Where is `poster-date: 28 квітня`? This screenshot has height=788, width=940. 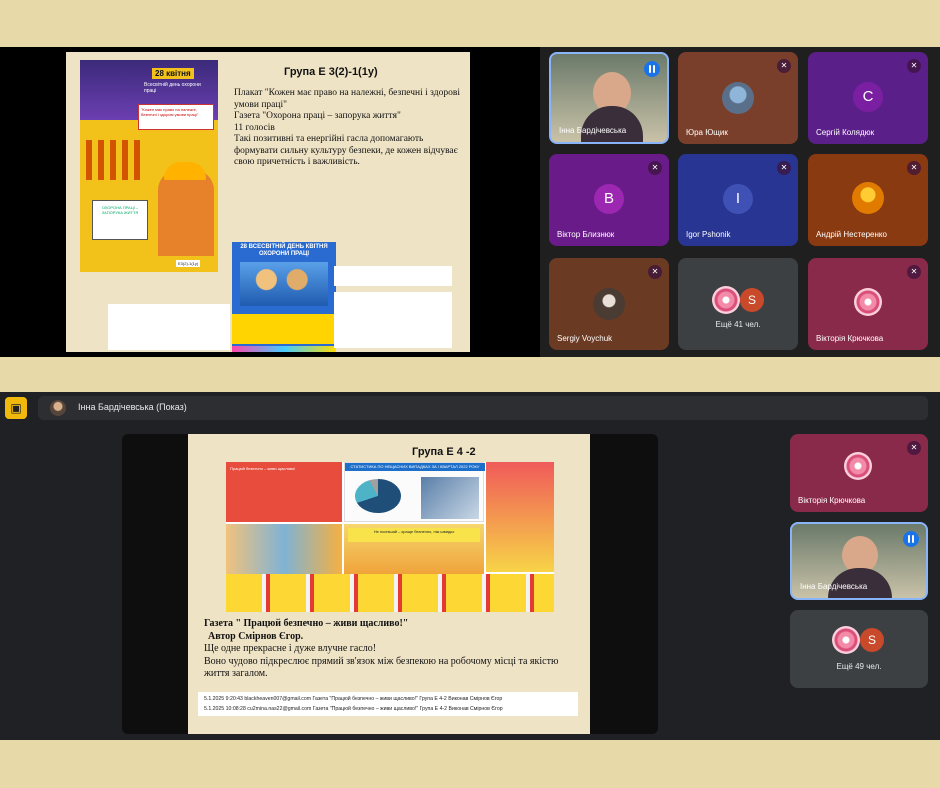
poster-date: 28 квітня is located at coordinates (173, 73).